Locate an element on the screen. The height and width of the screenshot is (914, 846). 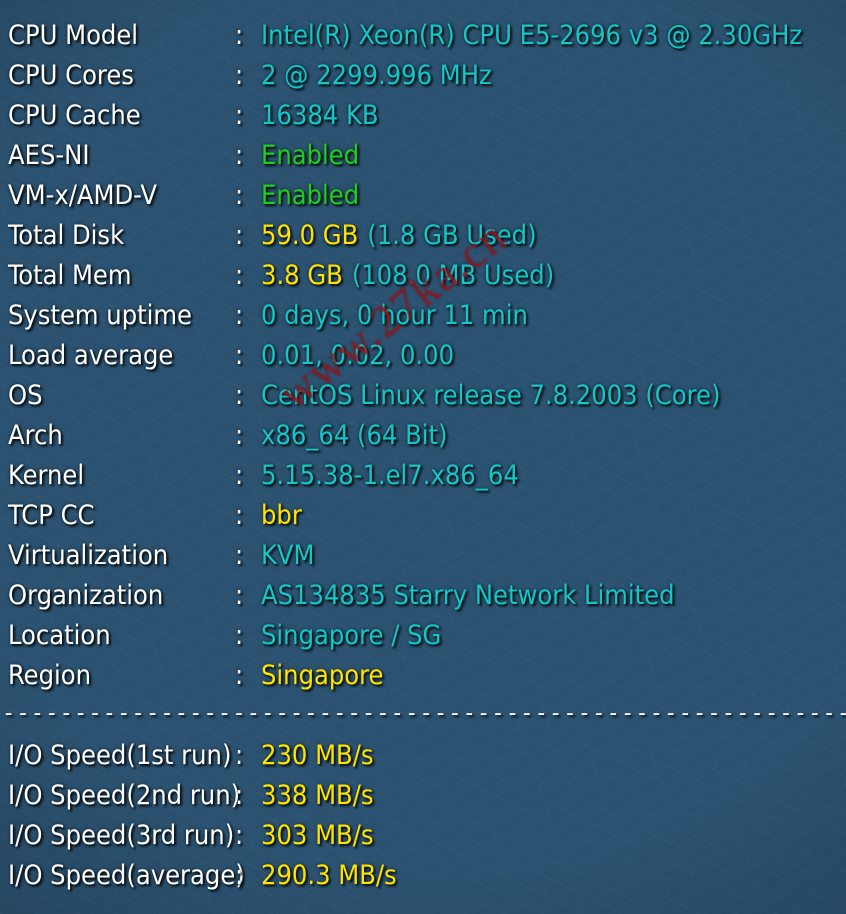
system-info-row: CPU Cores:2 @ 2299.996 MHz is located at coordinates (423, 76).